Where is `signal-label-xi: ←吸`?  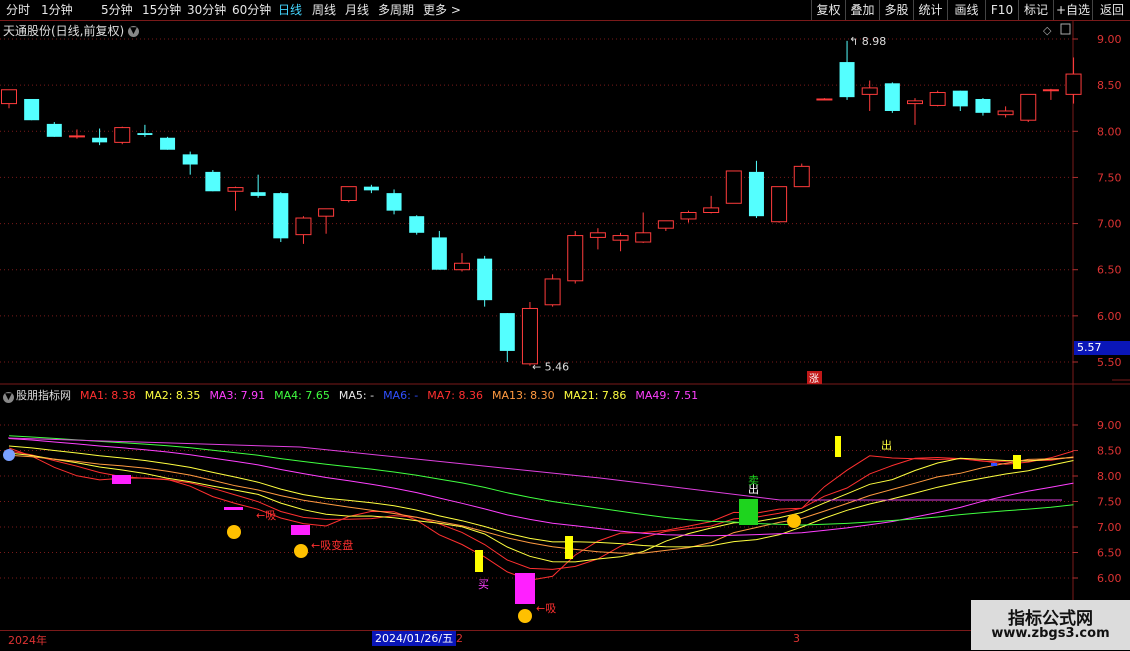
signal-label-xi: ←吸 is located at coordinates (266, 515).